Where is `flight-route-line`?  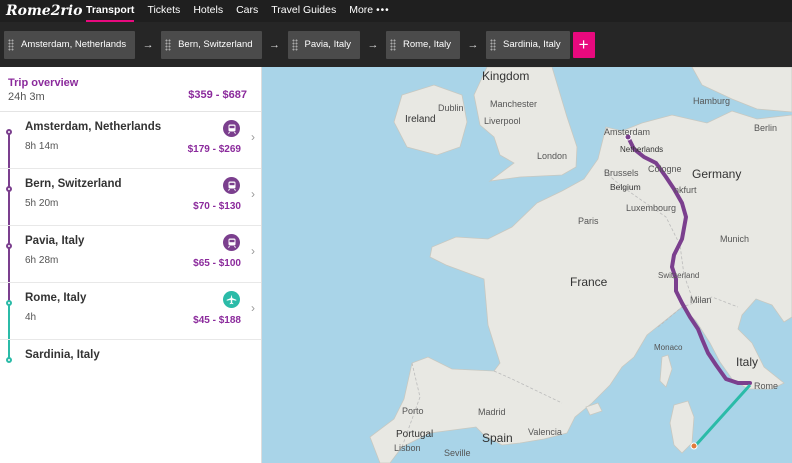
flight-route-line is located at coordinates (723, 415).